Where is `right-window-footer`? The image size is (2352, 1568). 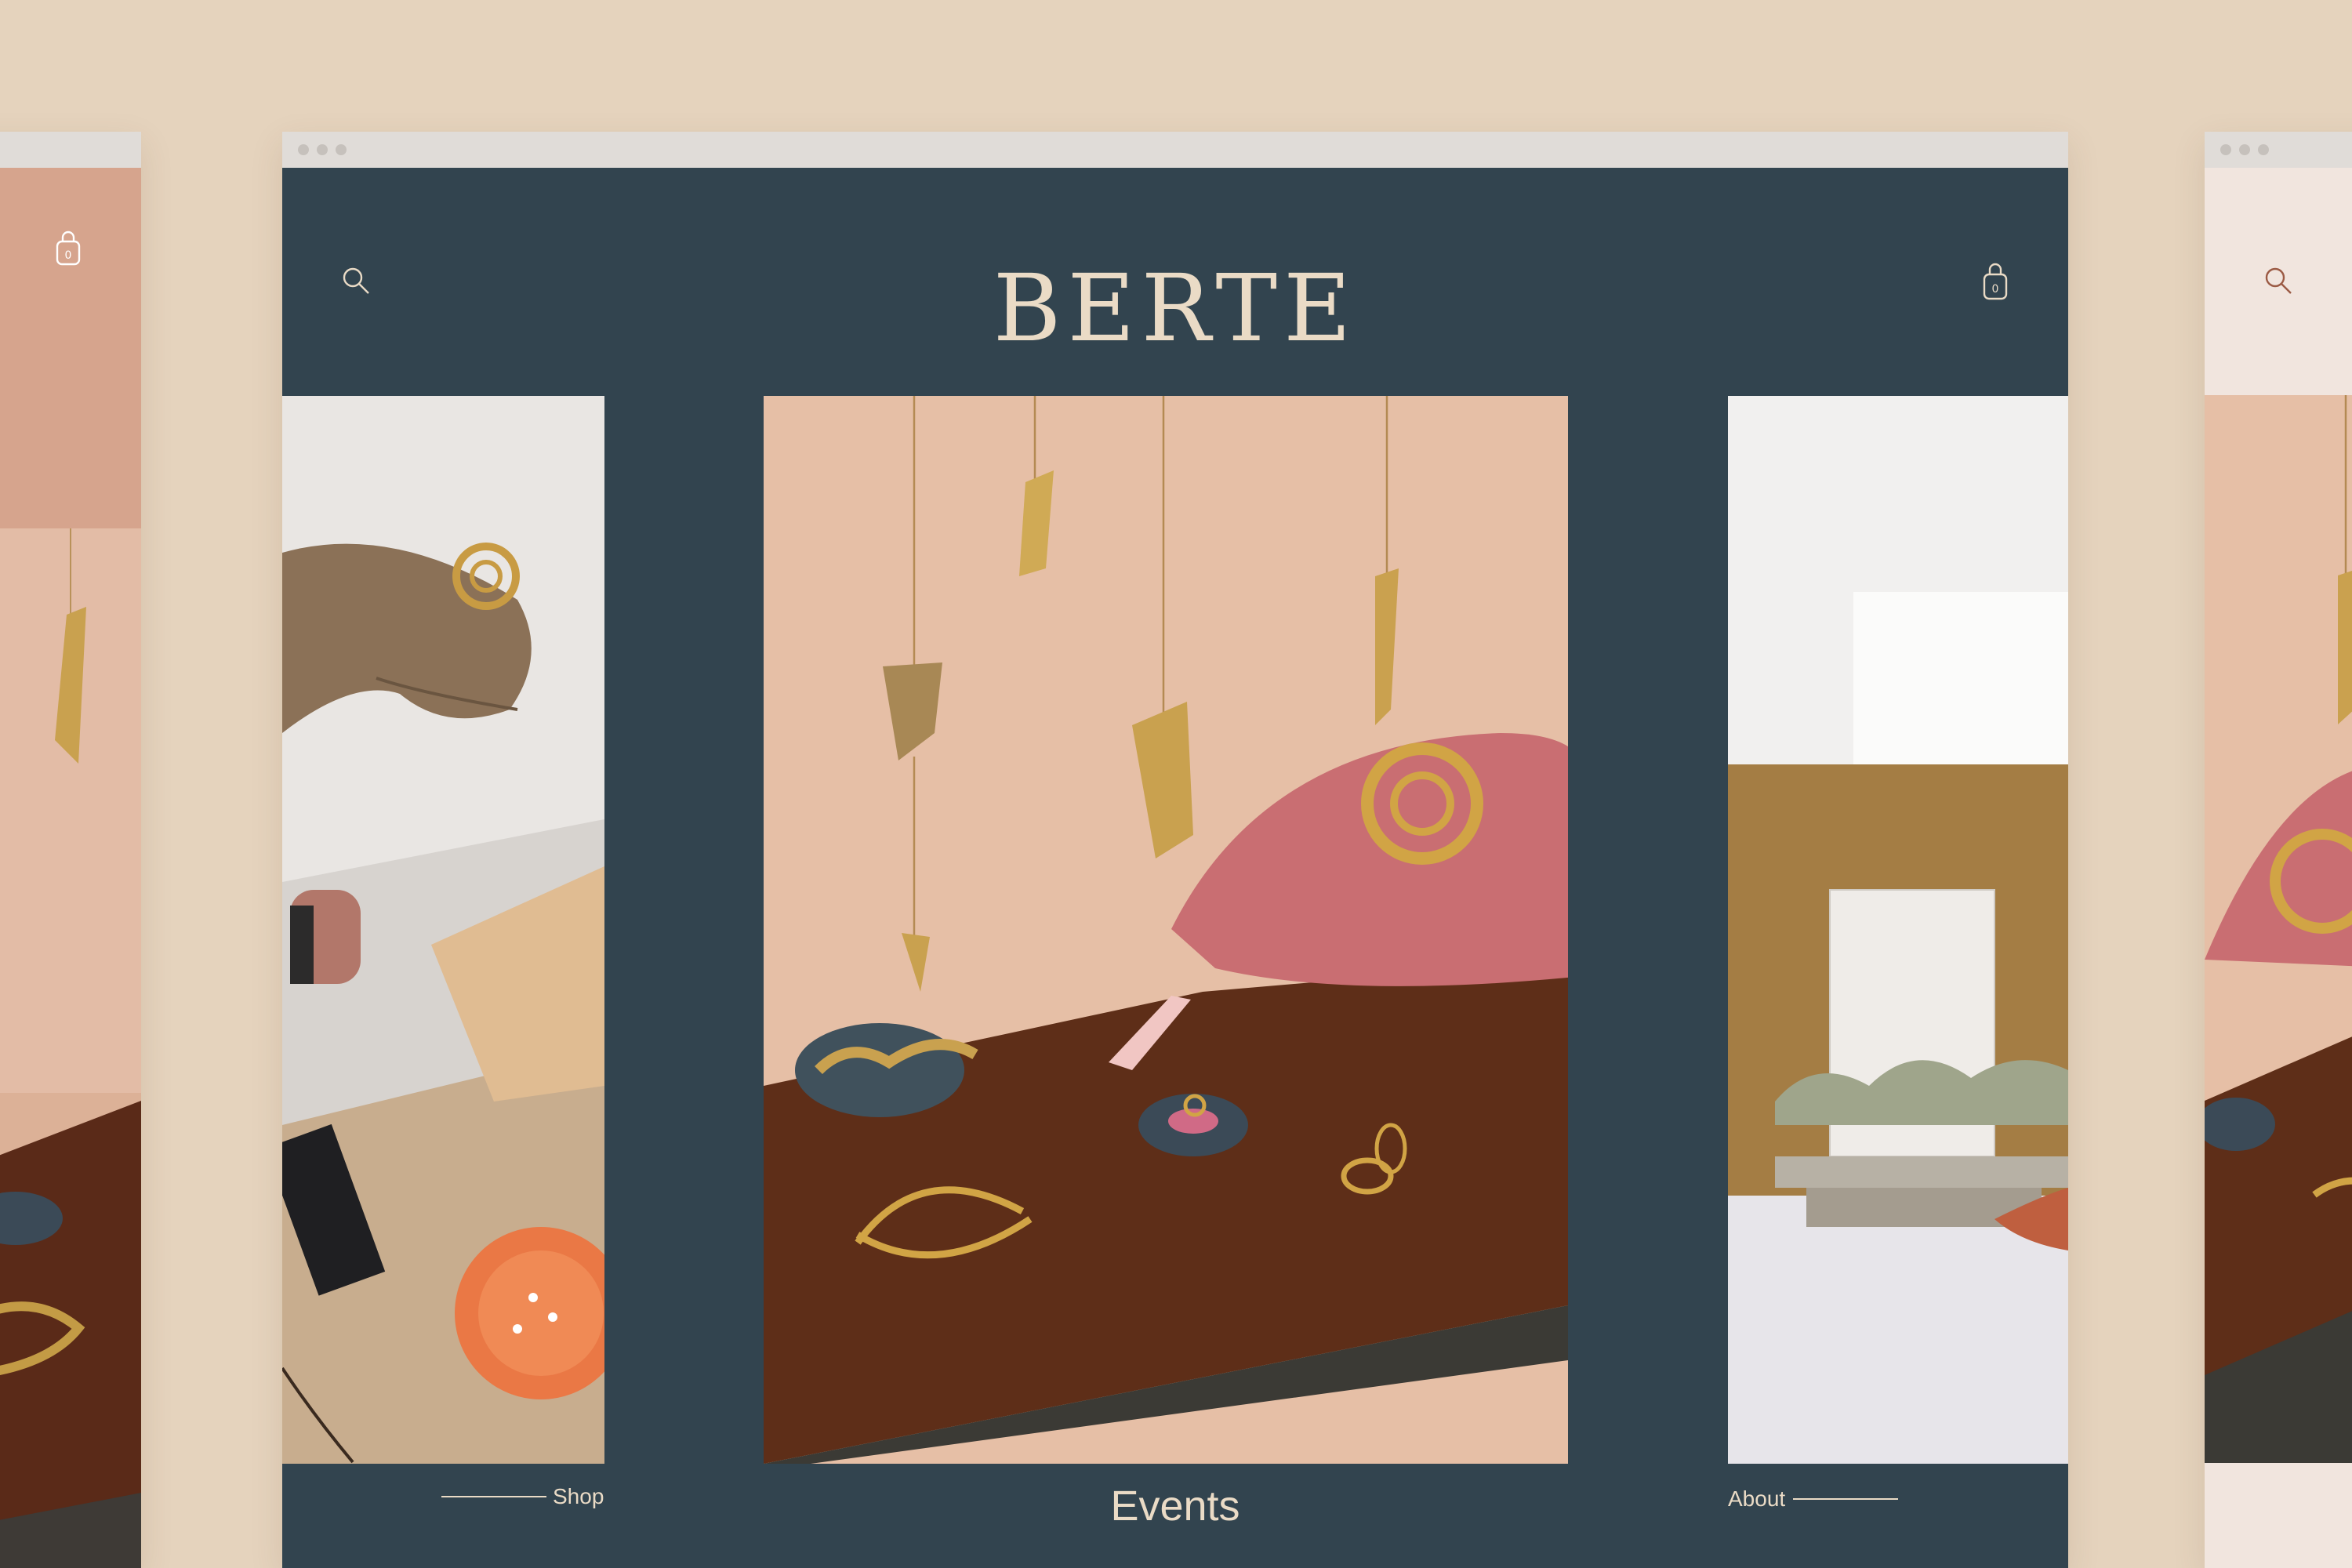
right-window-footer is located at coordinates (2278, 1515).